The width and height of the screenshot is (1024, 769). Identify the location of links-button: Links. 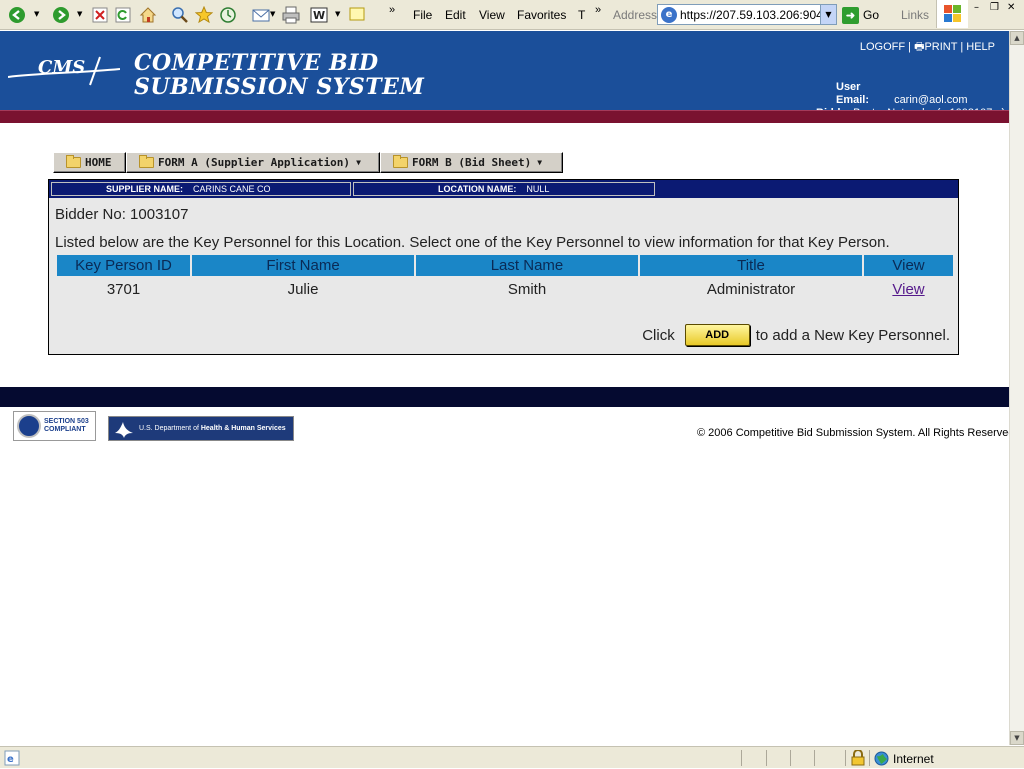
(915, 15).